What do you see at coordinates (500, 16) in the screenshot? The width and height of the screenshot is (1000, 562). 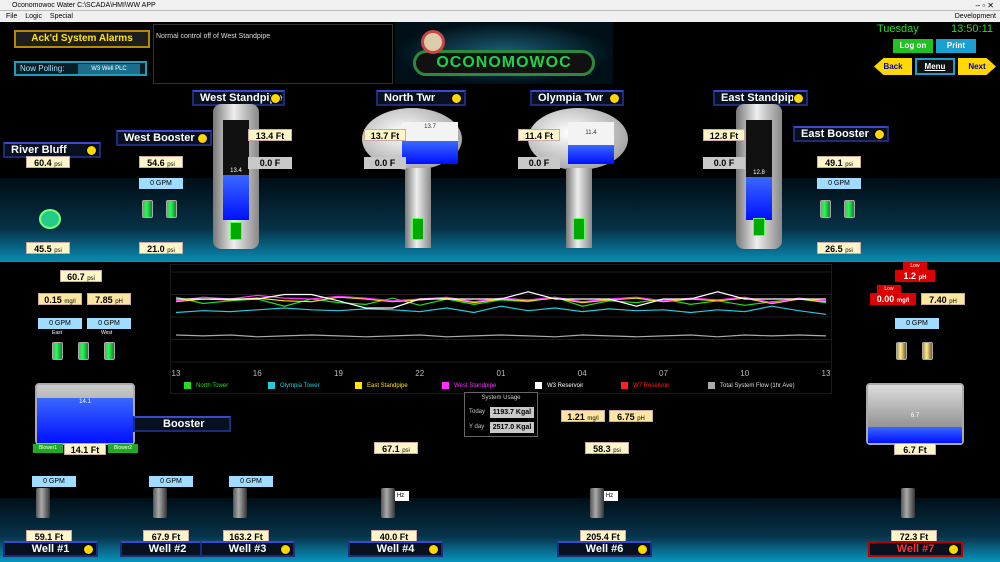 I see `menu-bar: File Logic Special Development` at bounding box center [500, 16].